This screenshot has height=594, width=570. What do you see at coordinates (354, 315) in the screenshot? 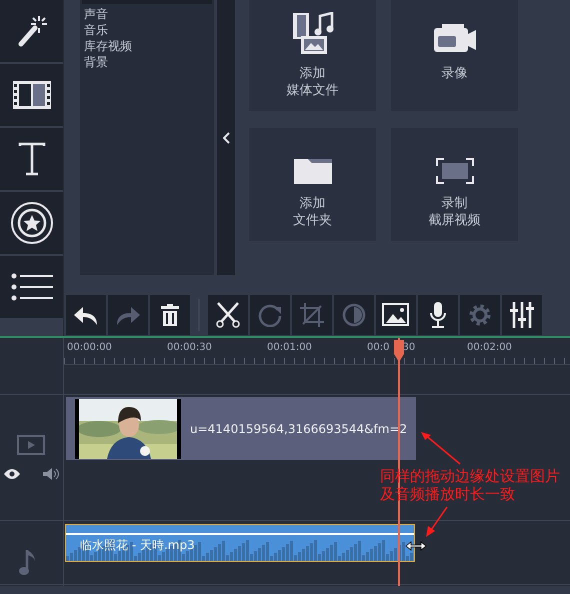
I see `contrast-icon` at bounding box center [354, 315].